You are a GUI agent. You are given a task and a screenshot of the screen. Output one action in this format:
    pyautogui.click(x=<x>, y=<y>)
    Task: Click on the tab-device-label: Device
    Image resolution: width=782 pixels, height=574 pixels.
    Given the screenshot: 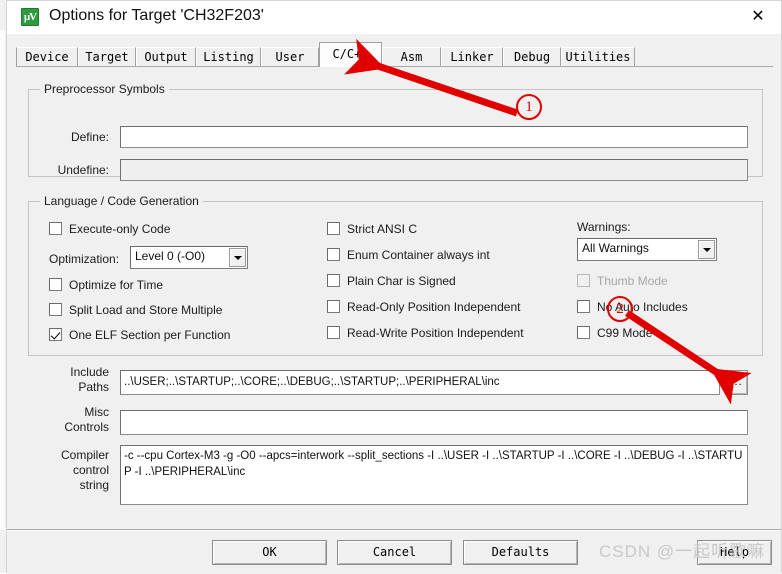 What is the action you would take?
    pyautogui.click(x=47, y=57)
    